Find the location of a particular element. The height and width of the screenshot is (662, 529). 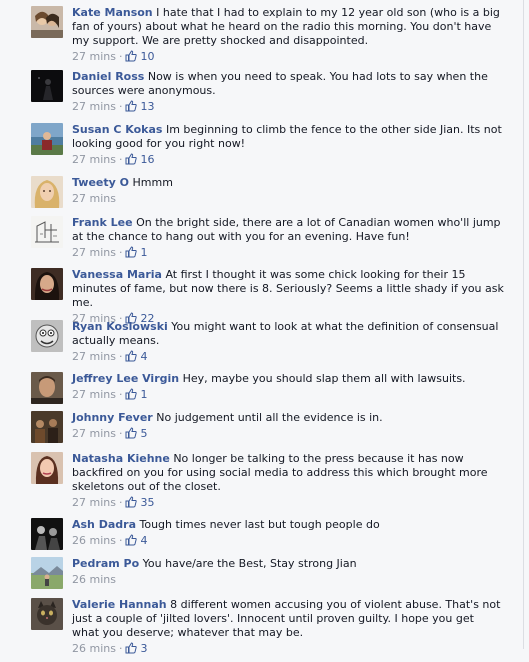

dark-hair-portrait-photo-icon is located at coordinates (47, 284).